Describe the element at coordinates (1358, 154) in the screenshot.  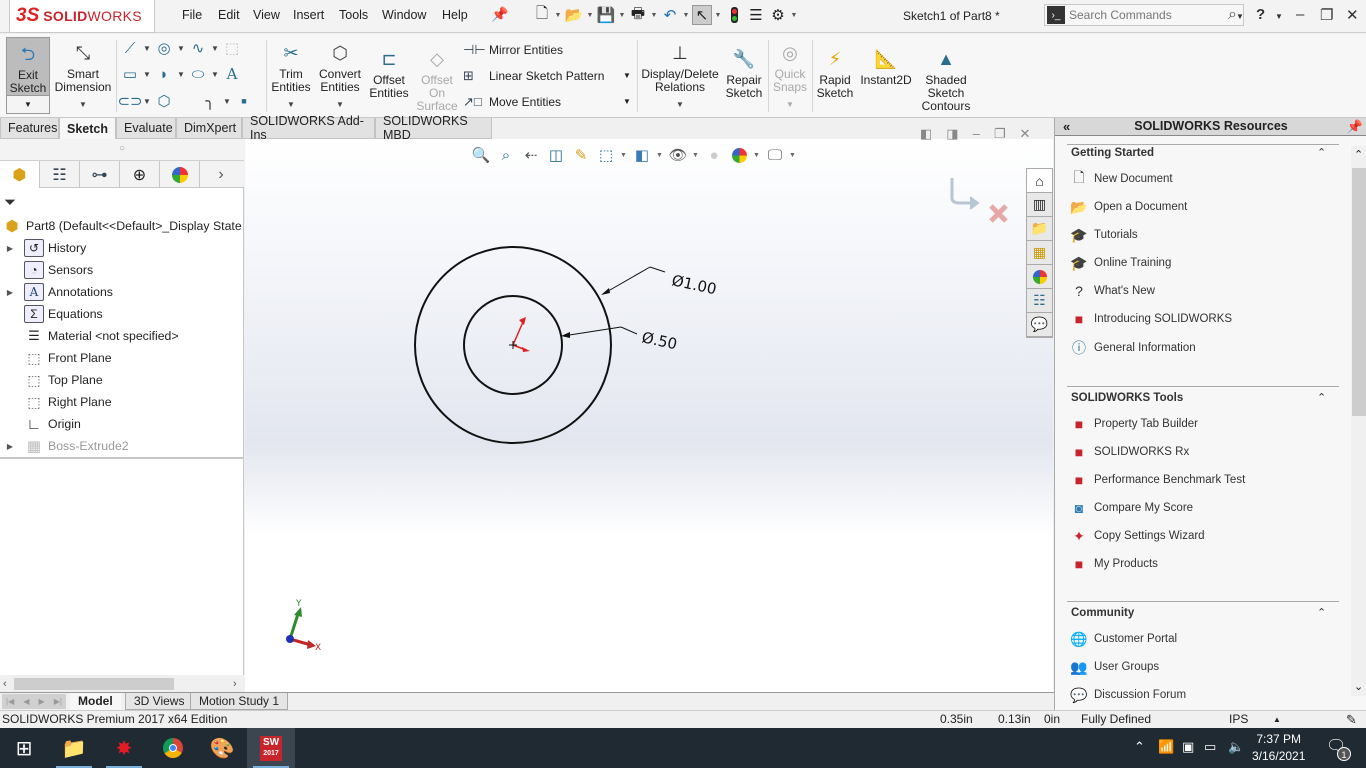
I see `scroll-up-icon: ⌃` at that location.